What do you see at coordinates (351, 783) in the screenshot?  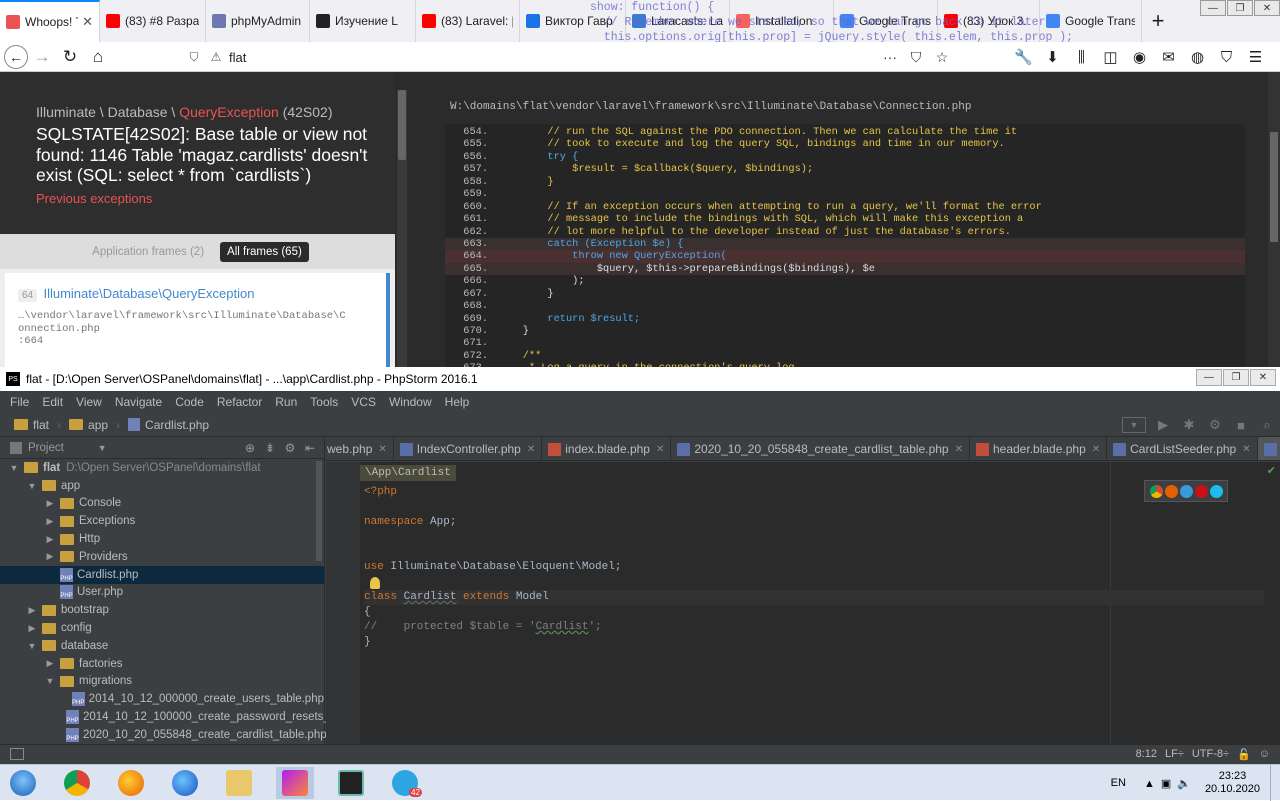 I see `console-taskbar-icon` at bounding box center [351, 783].